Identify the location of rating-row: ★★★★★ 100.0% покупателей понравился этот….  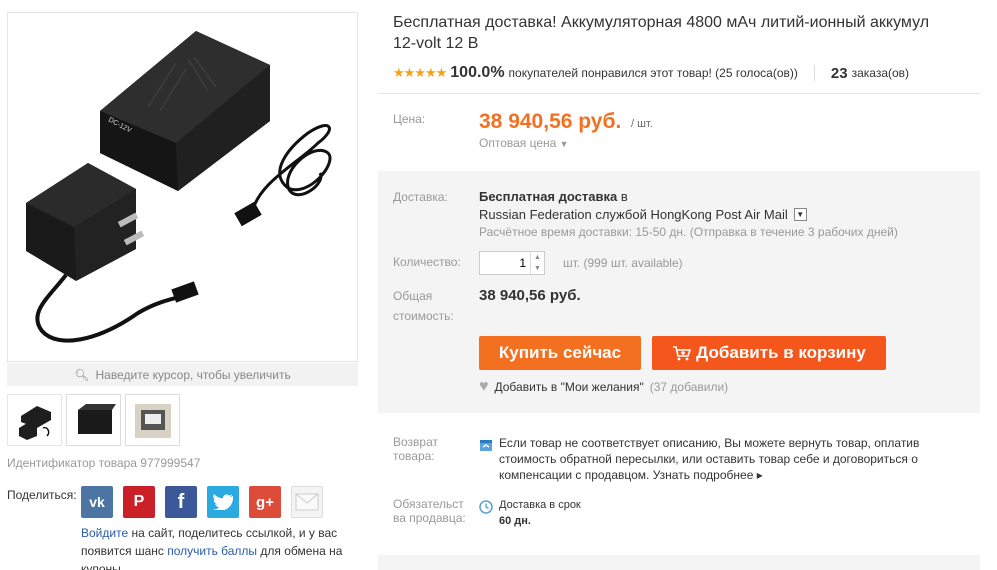
(651, 73).